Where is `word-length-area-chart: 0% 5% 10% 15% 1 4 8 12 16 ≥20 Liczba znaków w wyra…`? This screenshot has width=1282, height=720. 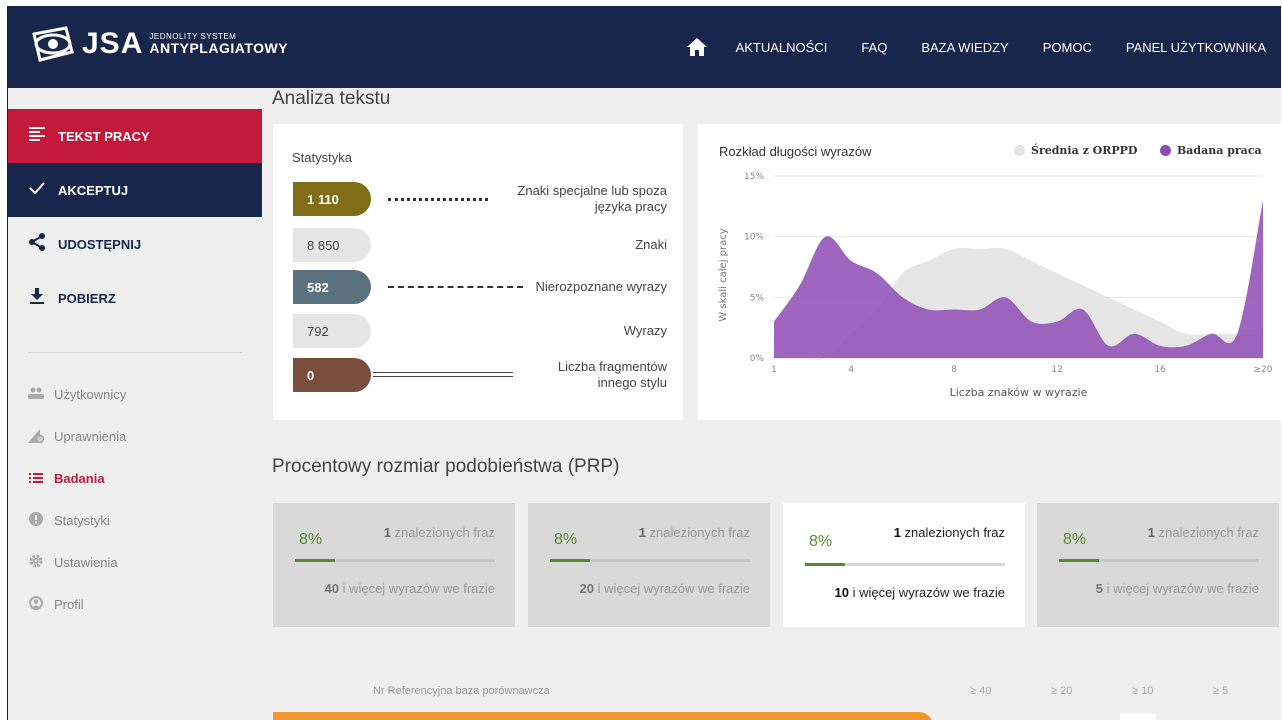
word-length-area-chart: 0% 5% 10% 15% 1 4 8 12 16 ≥20 Liczba znaków w wyra… is located at coordinates (995, 285).